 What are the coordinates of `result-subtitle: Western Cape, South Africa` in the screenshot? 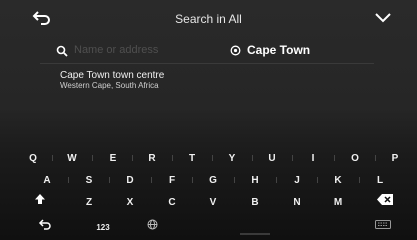 It's located at (109, 85).